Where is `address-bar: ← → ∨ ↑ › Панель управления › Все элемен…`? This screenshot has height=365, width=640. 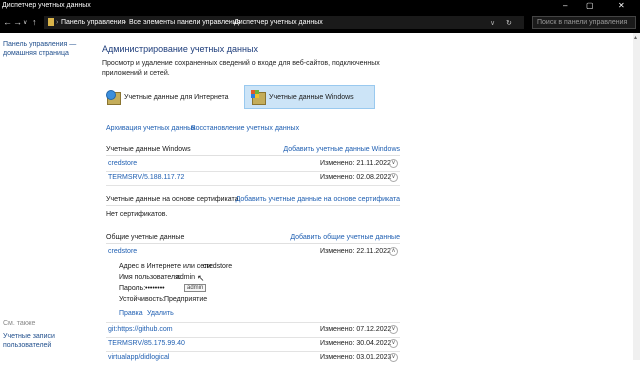 address-bar: ← → ∨ ↑ › Панель управления › Все элемен… is located at coordinates (320, 22).